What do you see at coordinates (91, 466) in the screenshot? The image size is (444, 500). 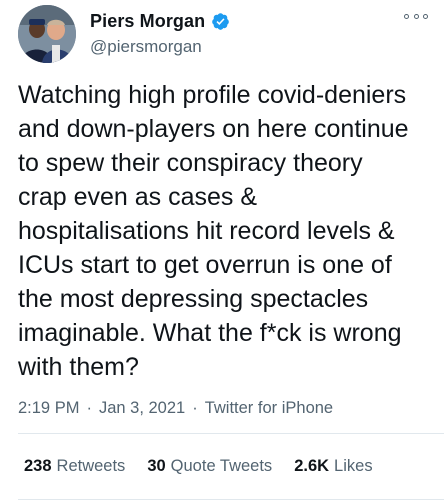 I see `retweets-label: Retweets` at bounding box center [91, 466].